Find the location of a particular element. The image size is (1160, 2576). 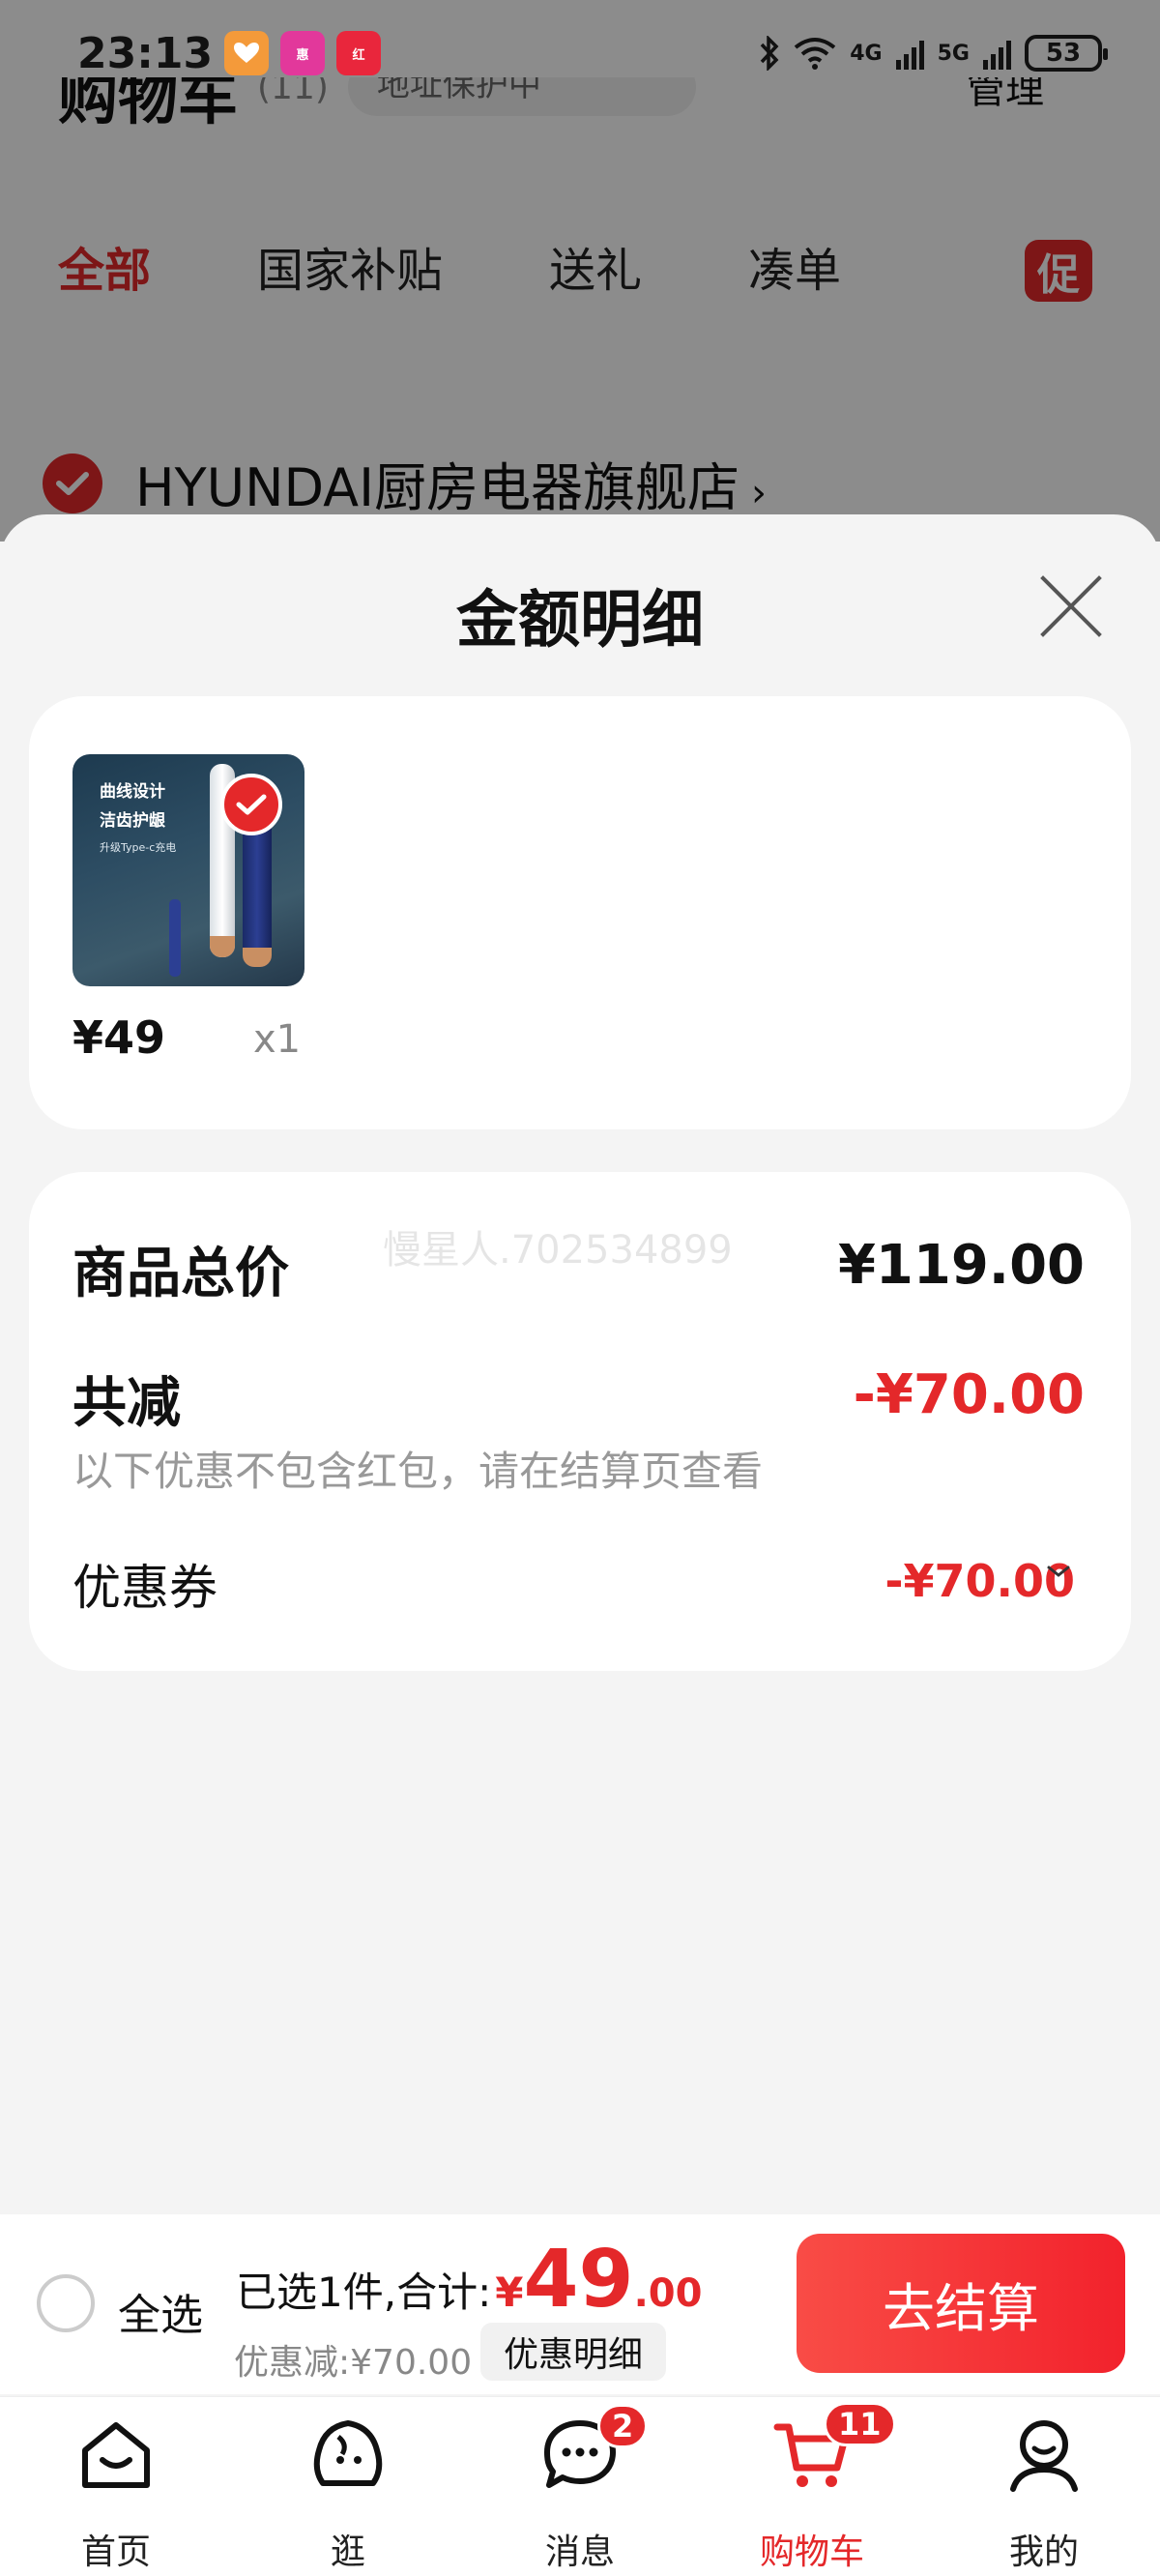

select-all-label: 全选 is located at coordinates (160, 2311).